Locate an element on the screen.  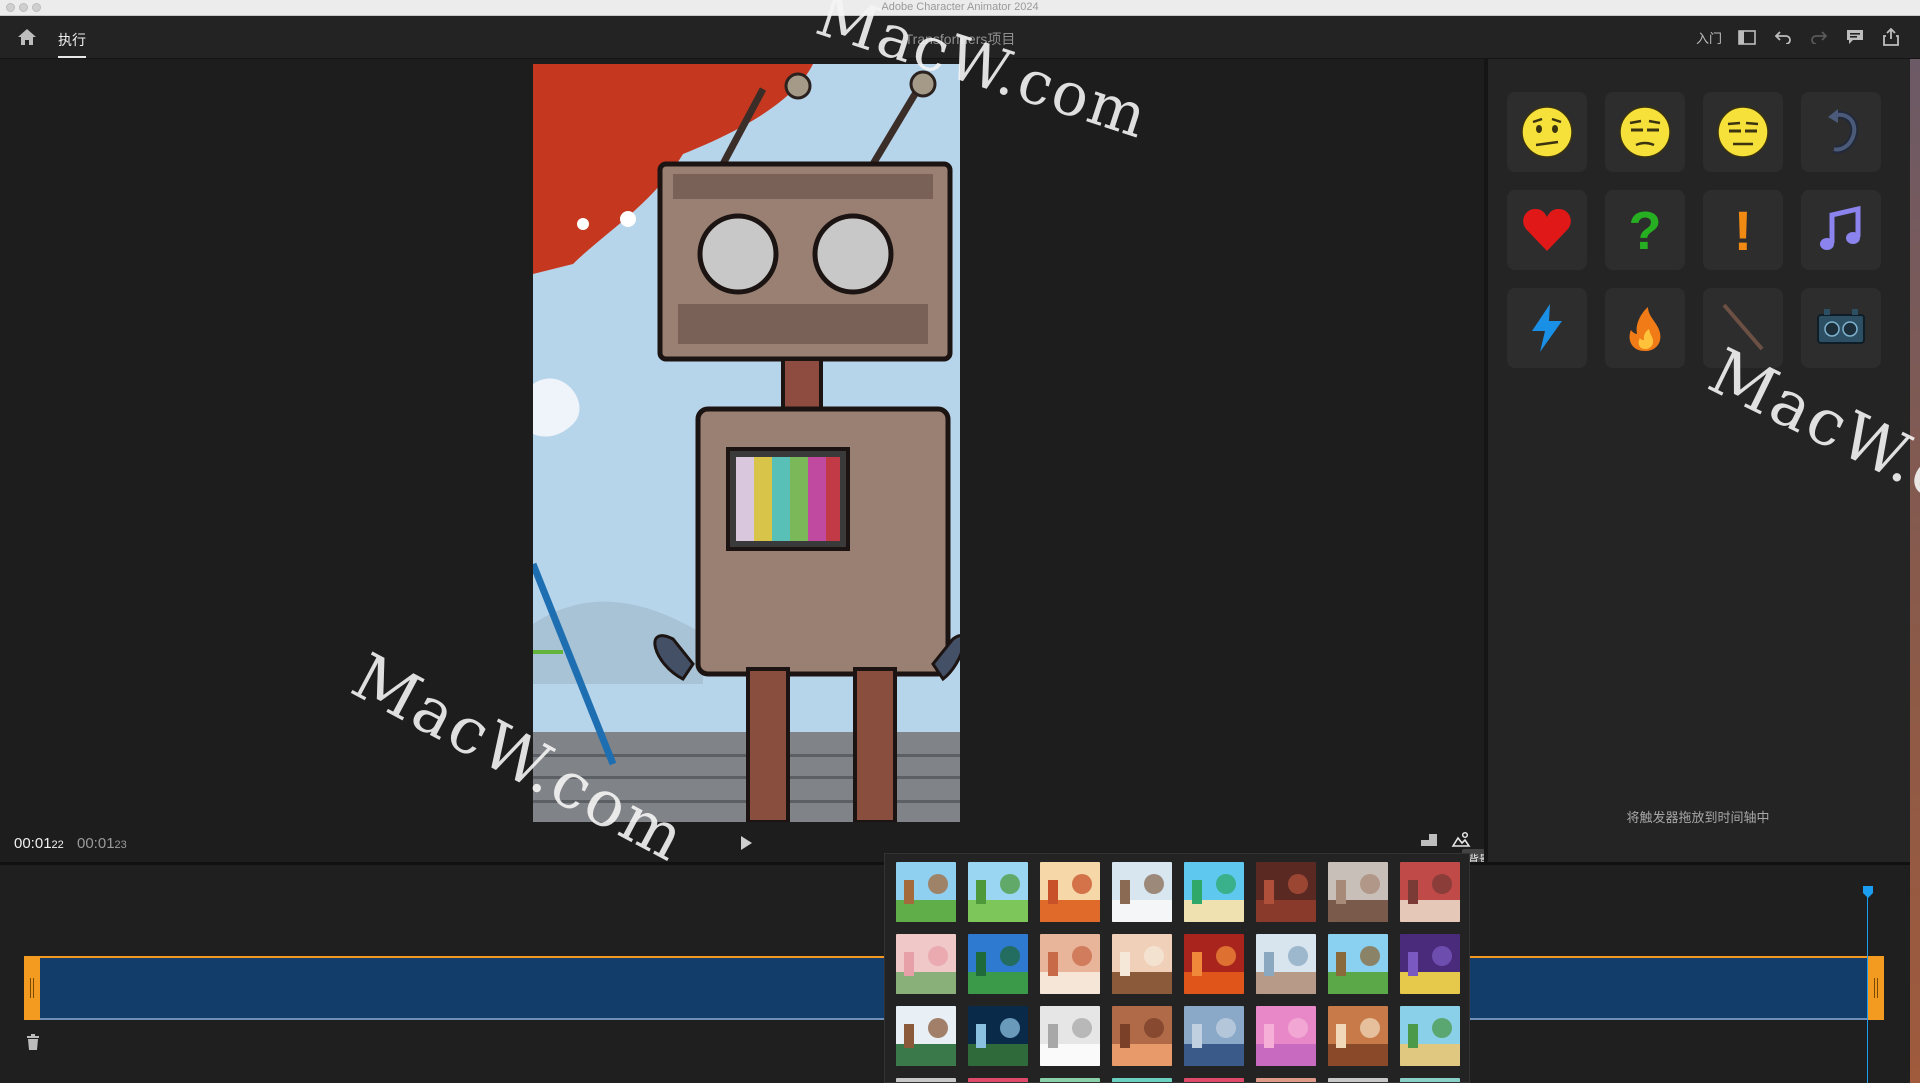
redo-button is located at coordinates (1819, 37).